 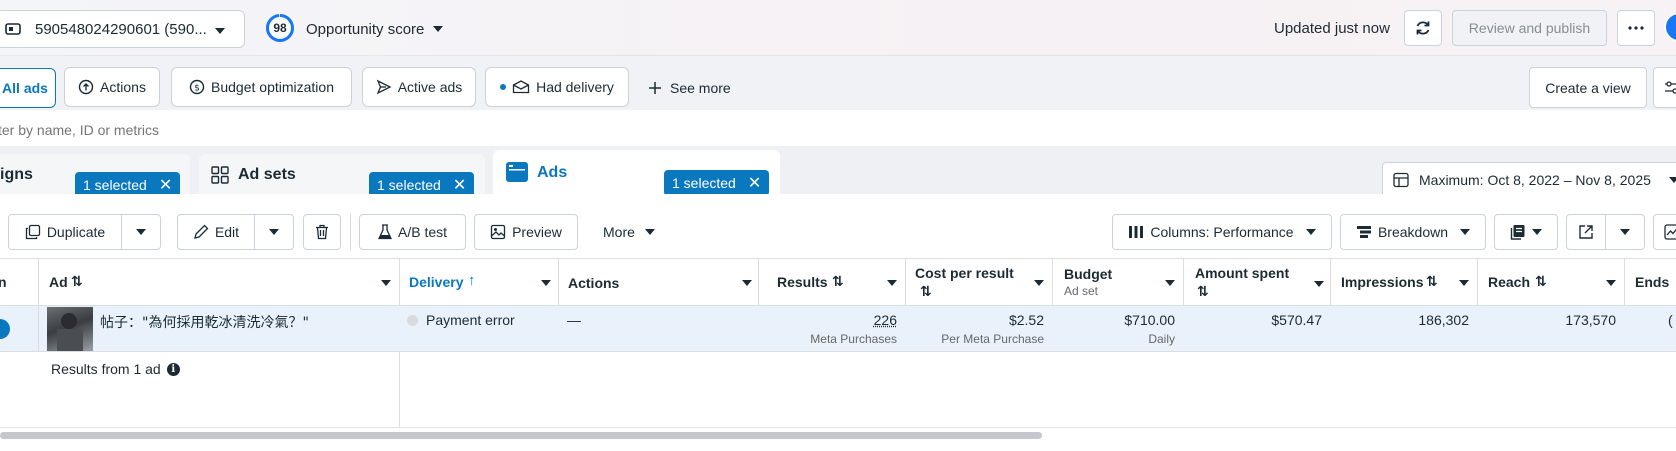 What do you see at coordinates (1526, 232) in the screenshot?
I see `reports-dropdown` at bounding box center [1526, 232].